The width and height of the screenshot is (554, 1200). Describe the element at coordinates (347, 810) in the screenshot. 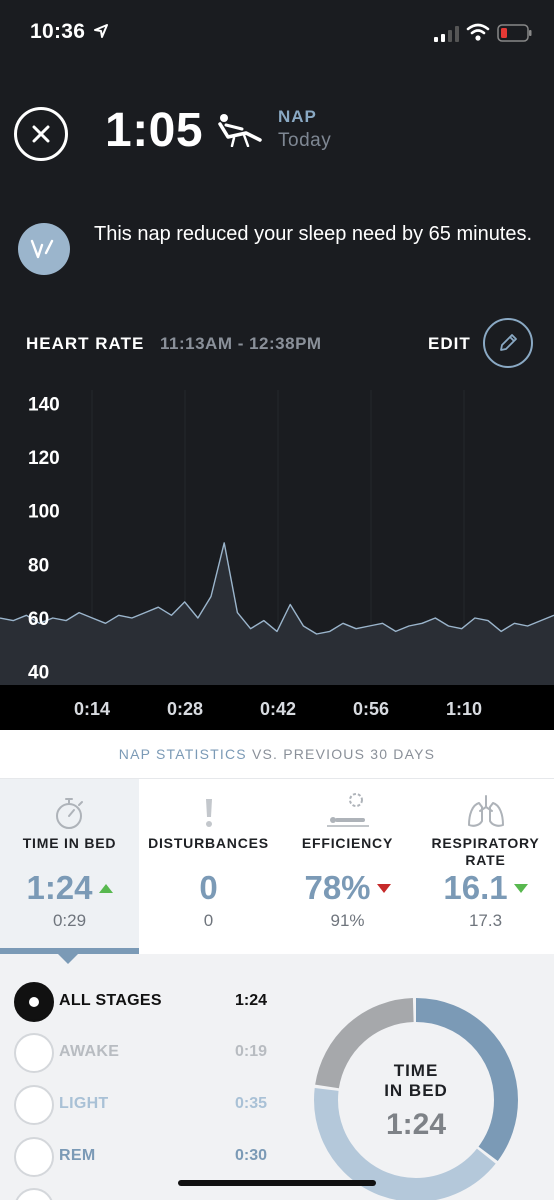

I see `sleeping-person-icon` at that location.